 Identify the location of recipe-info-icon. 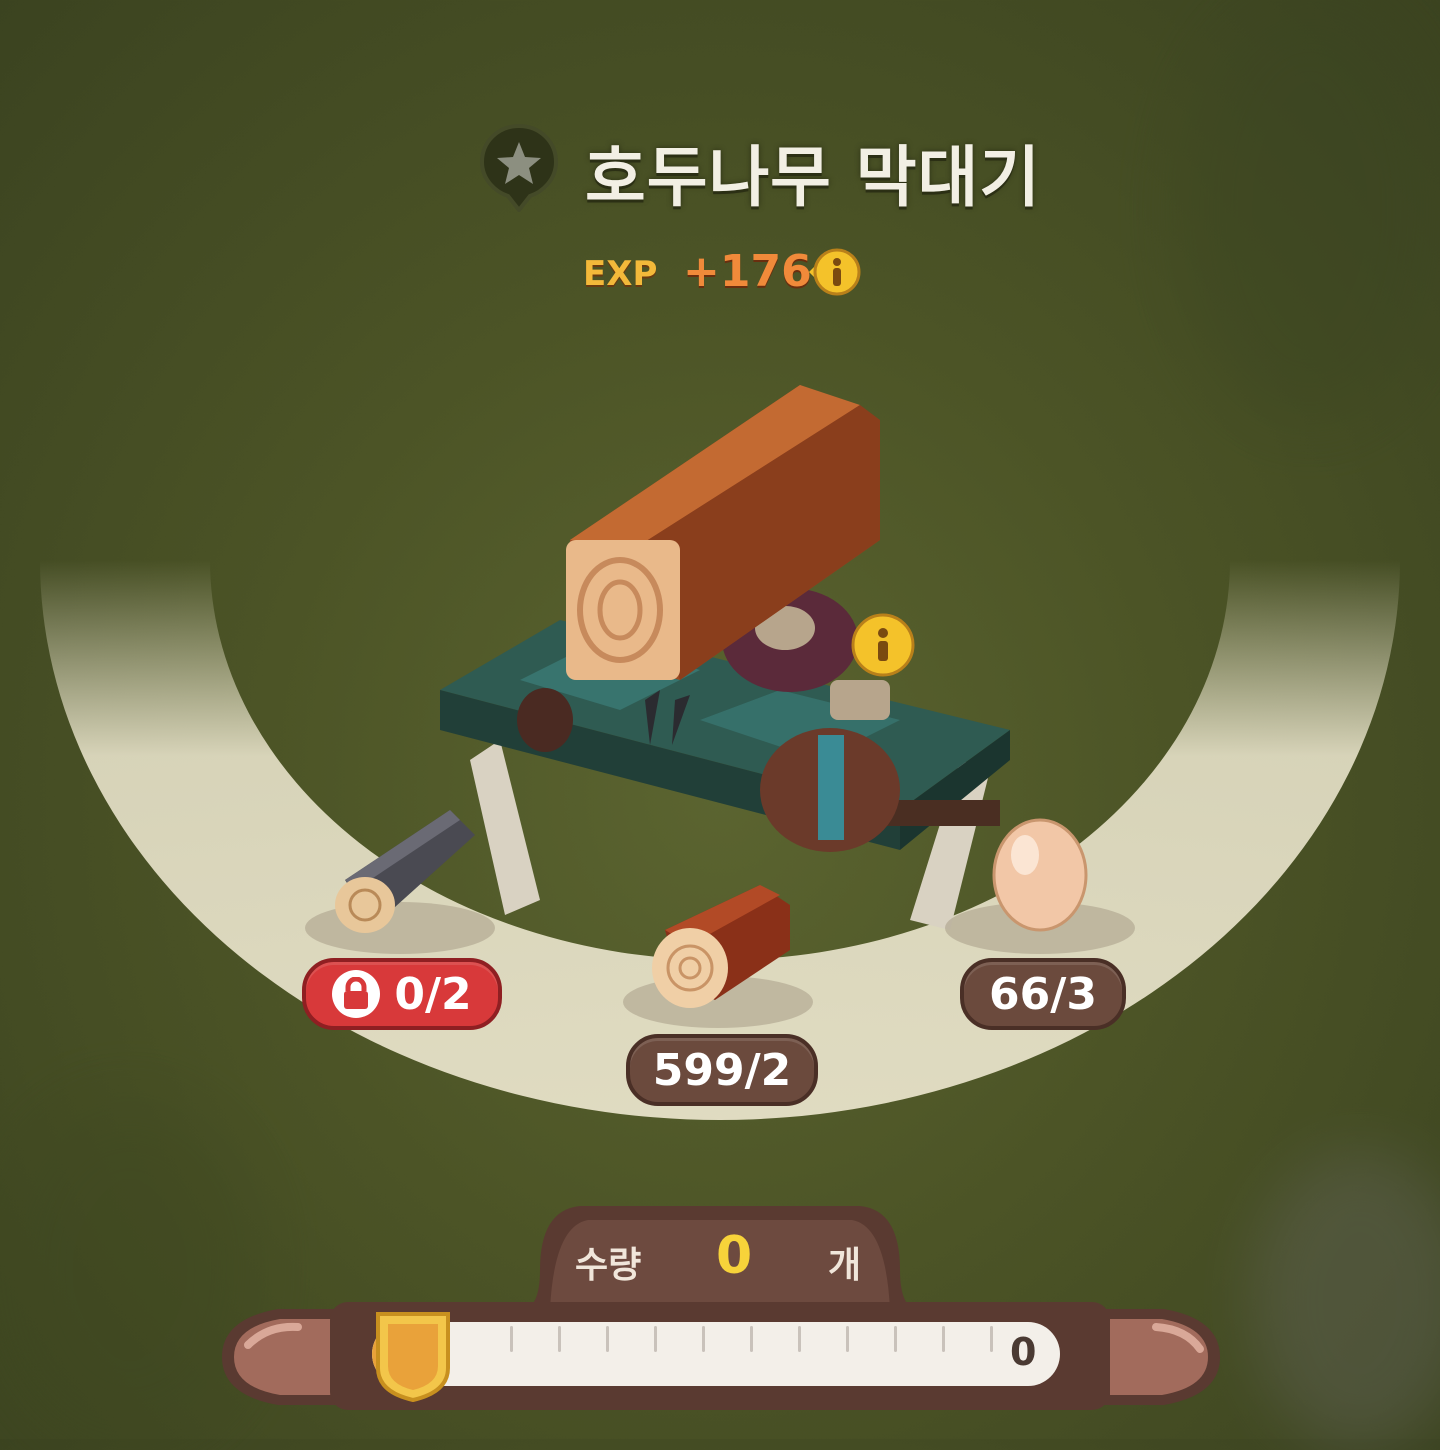
(883, 645).